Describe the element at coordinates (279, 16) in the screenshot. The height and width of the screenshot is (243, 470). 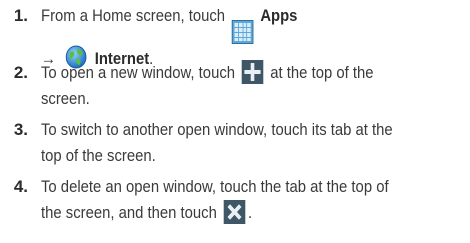
I see `apps-label: Apps` at that location.